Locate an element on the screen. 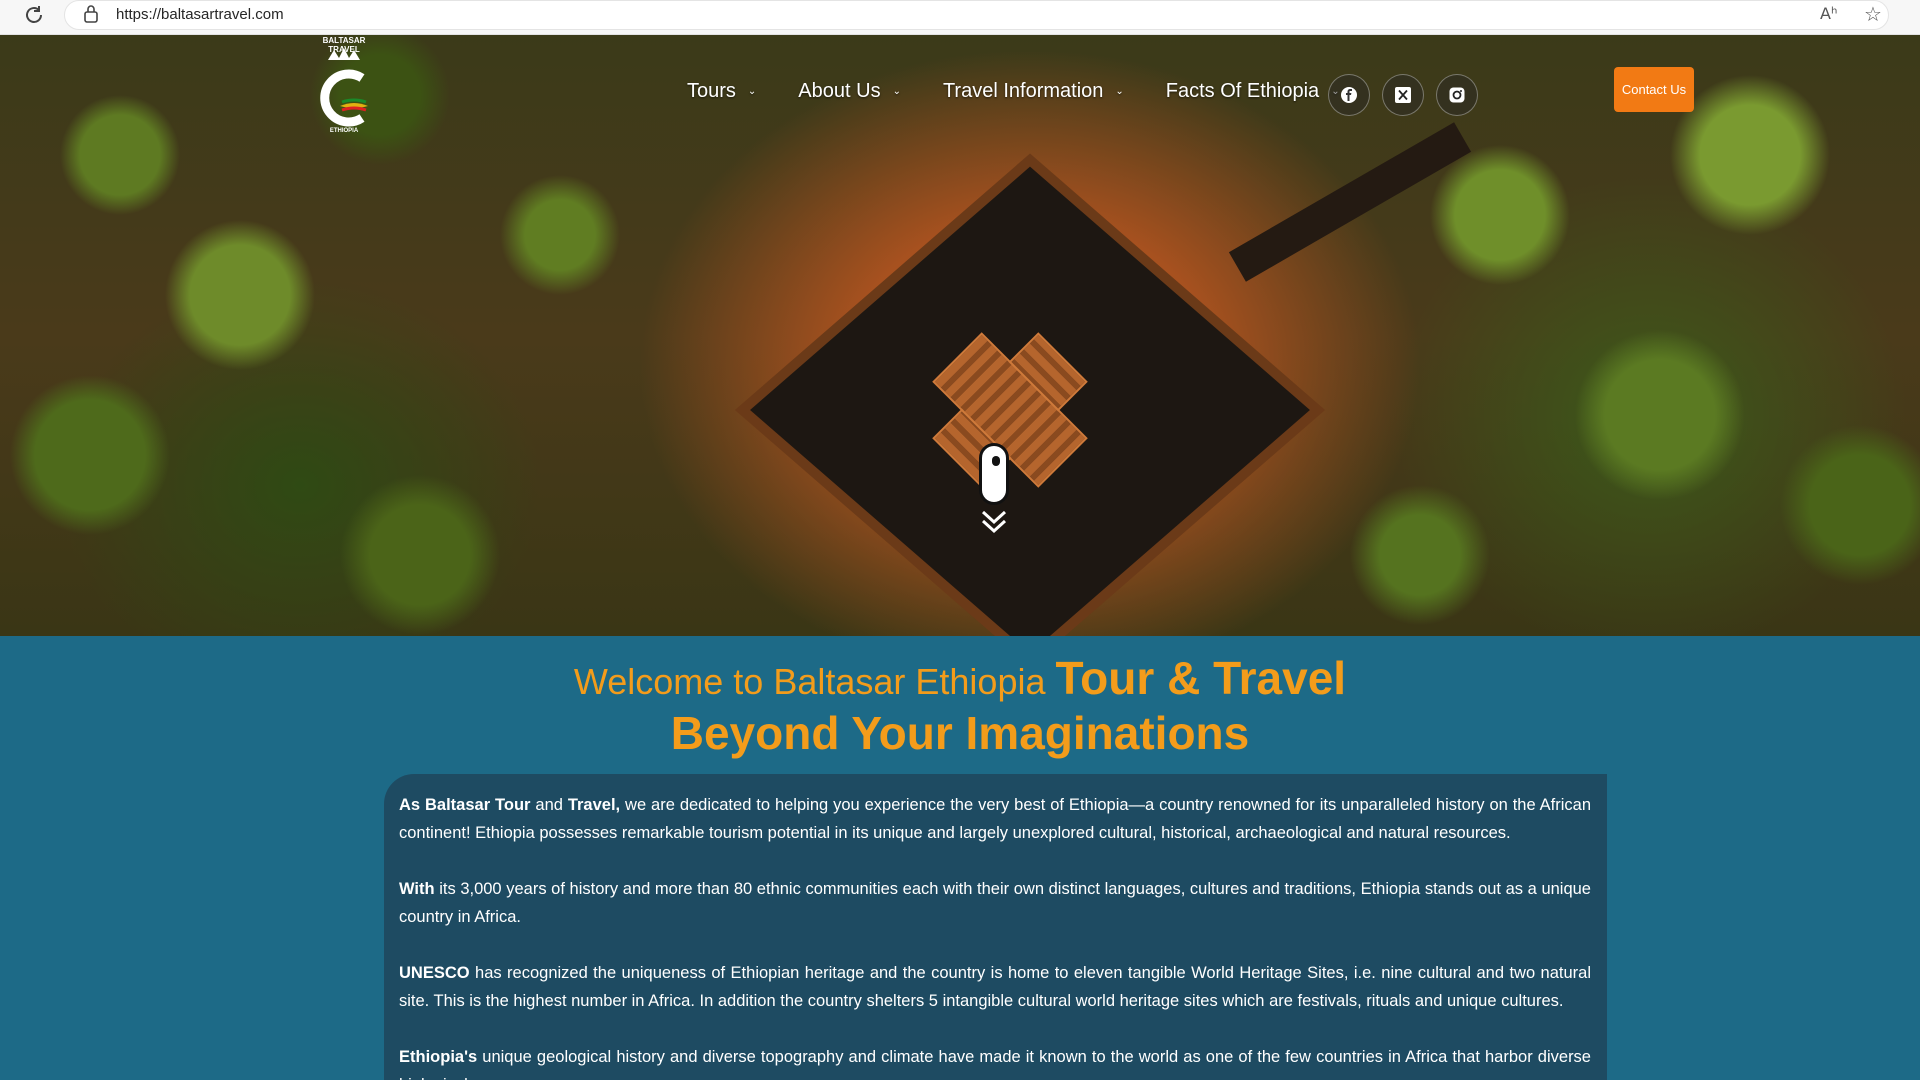 Image resolution: width=1920 pixels, height=1080 pixels. read-aloud-icon: Aʰ is located at coordinates (1828, 13).